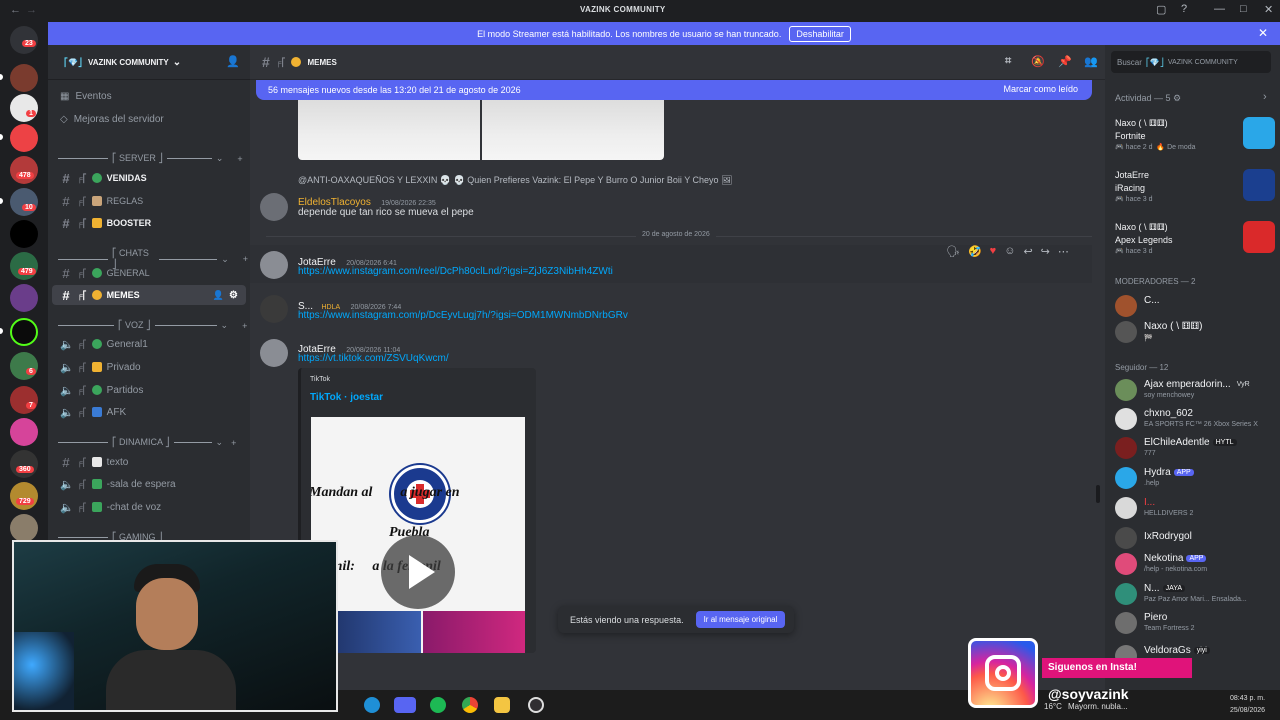 This screenshot has height=720, width=1280. Describe the element at coordinates (372, 705) in the screenshot. I see `edge-icon` at that location.